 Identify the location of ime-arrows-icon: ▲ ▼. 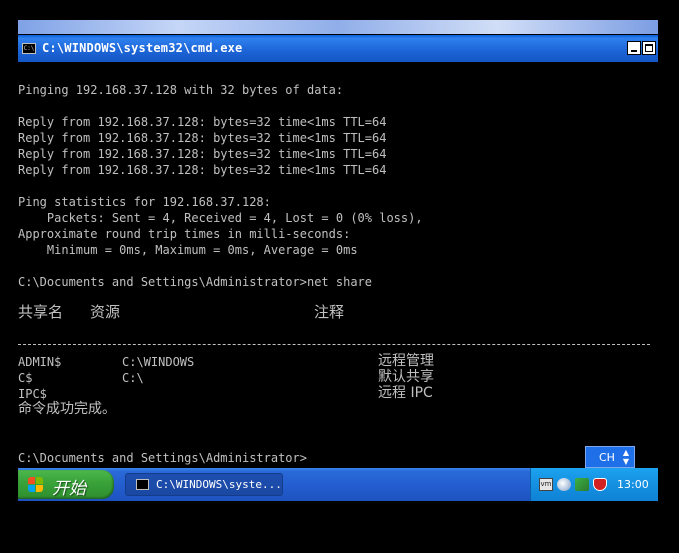
(626, 457).